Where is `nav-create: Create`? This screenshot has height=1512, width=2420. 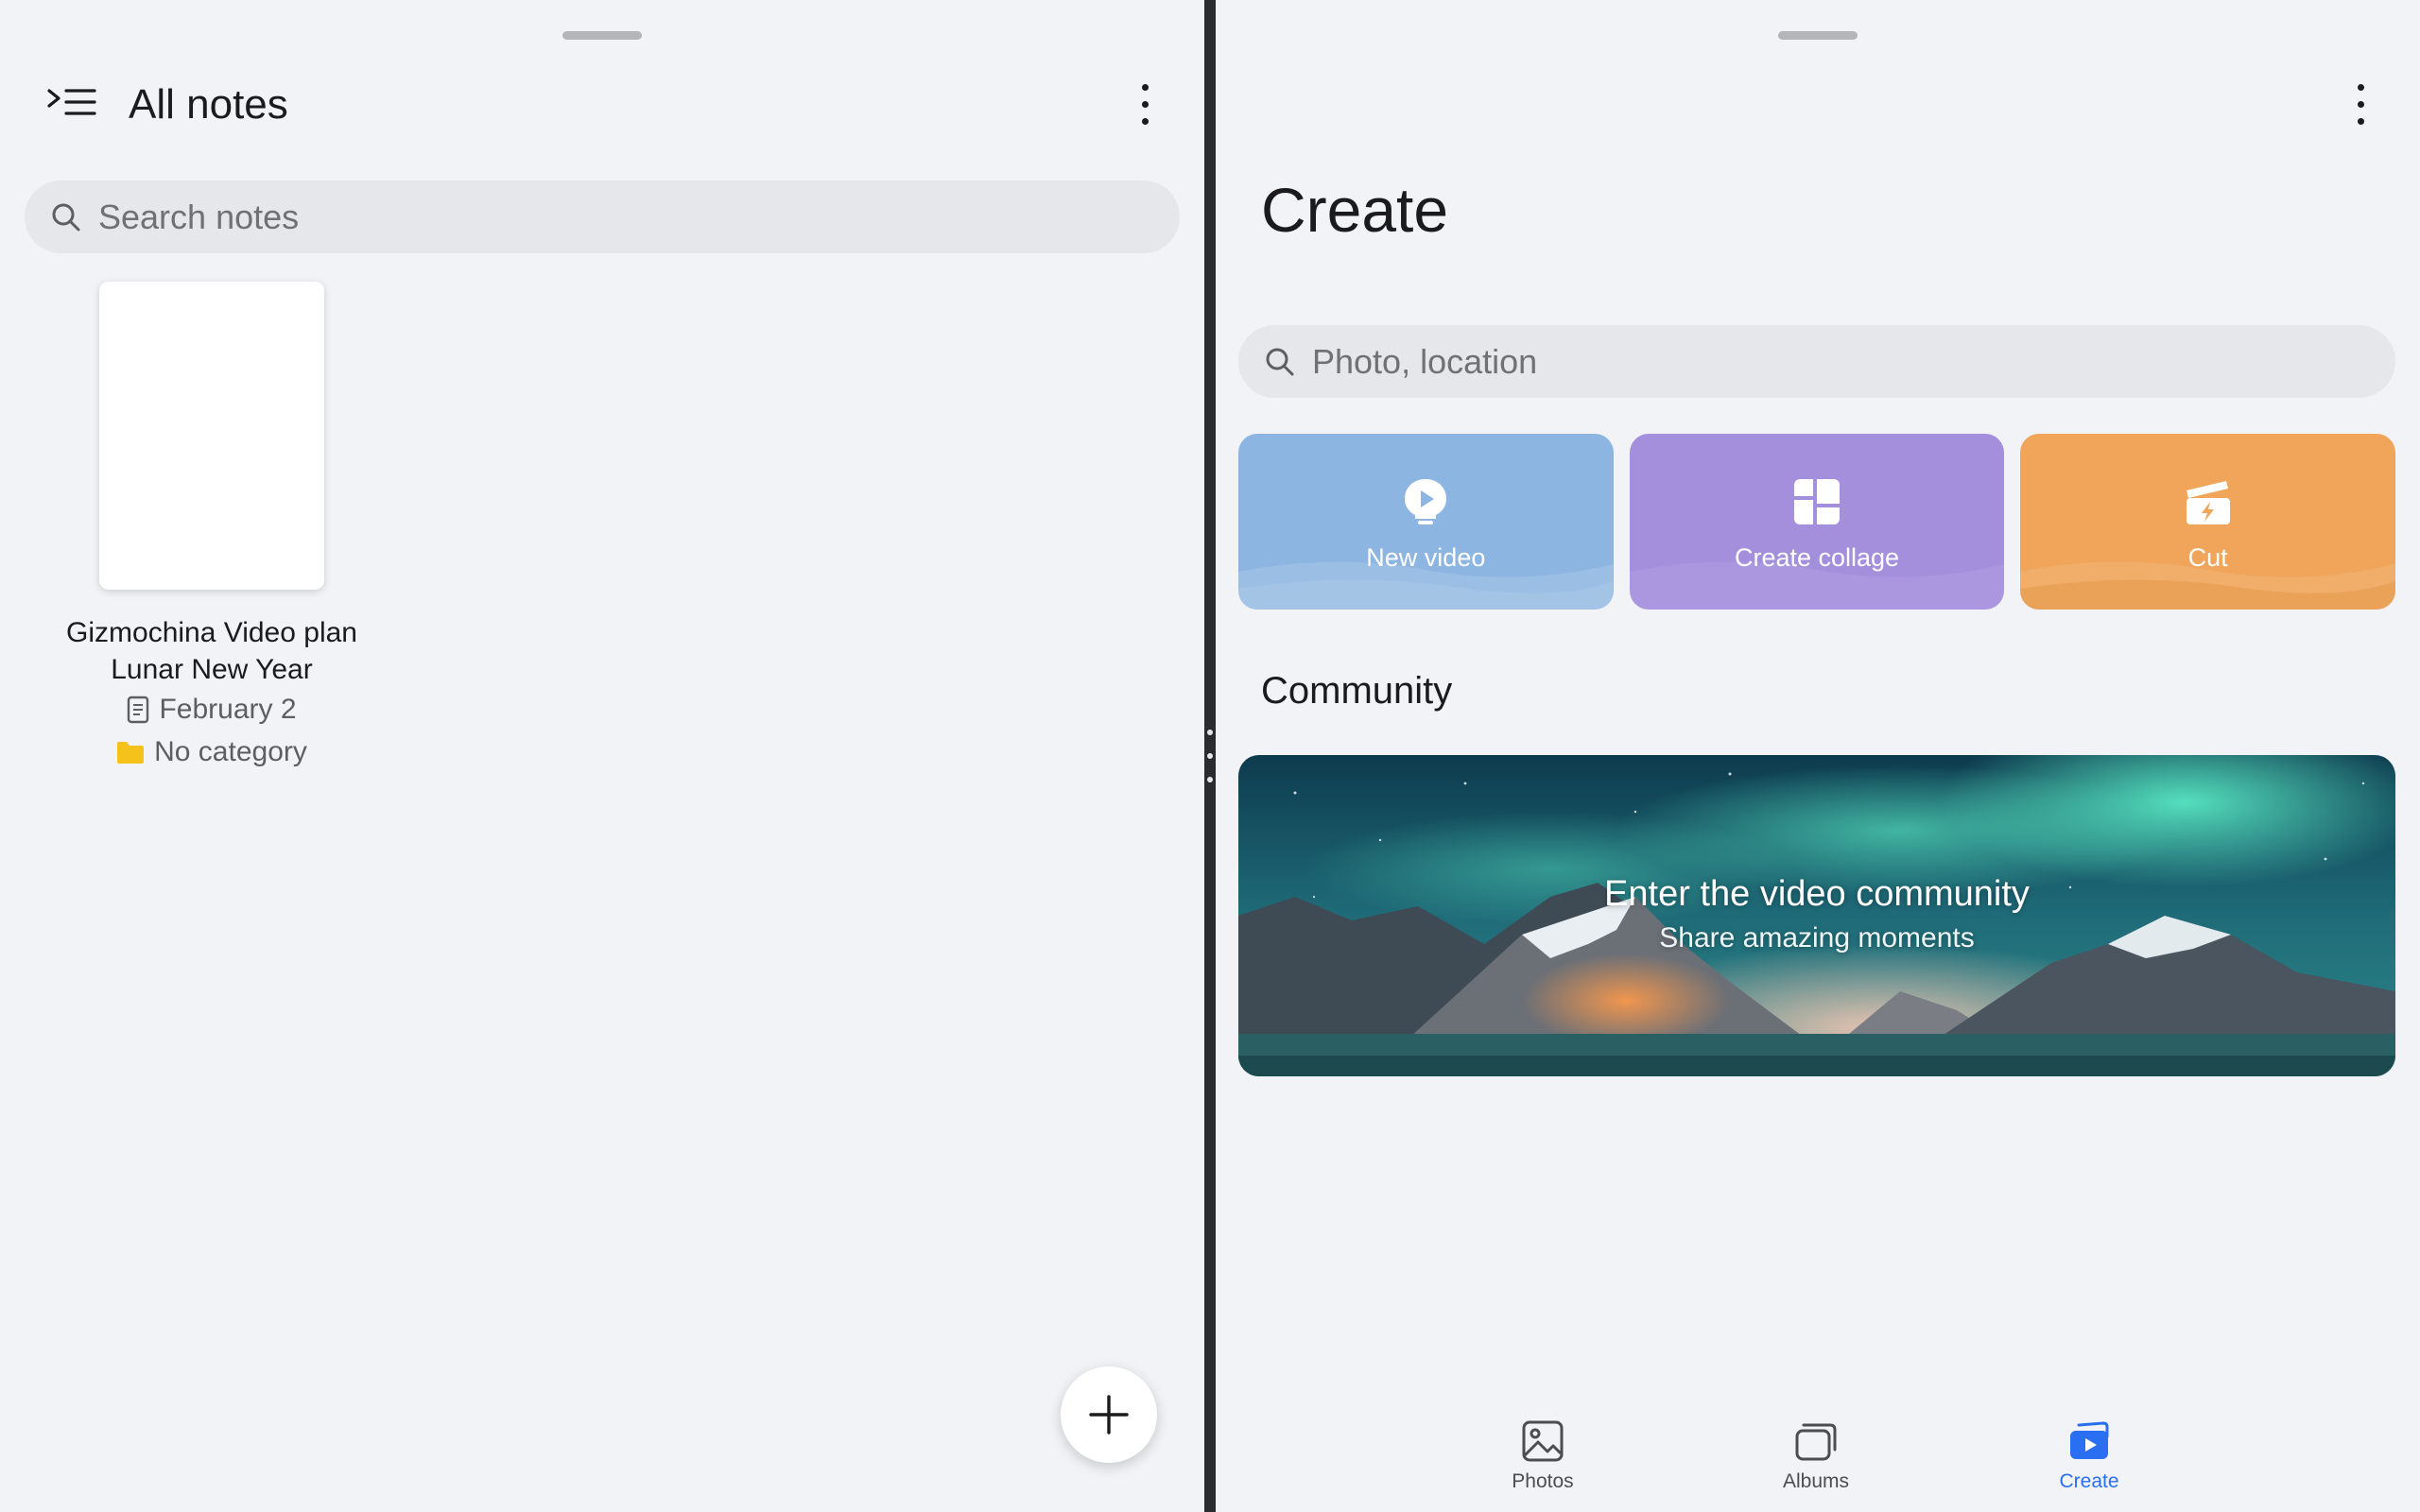 nav-create: Create is located at coordinates (2089, 1446).